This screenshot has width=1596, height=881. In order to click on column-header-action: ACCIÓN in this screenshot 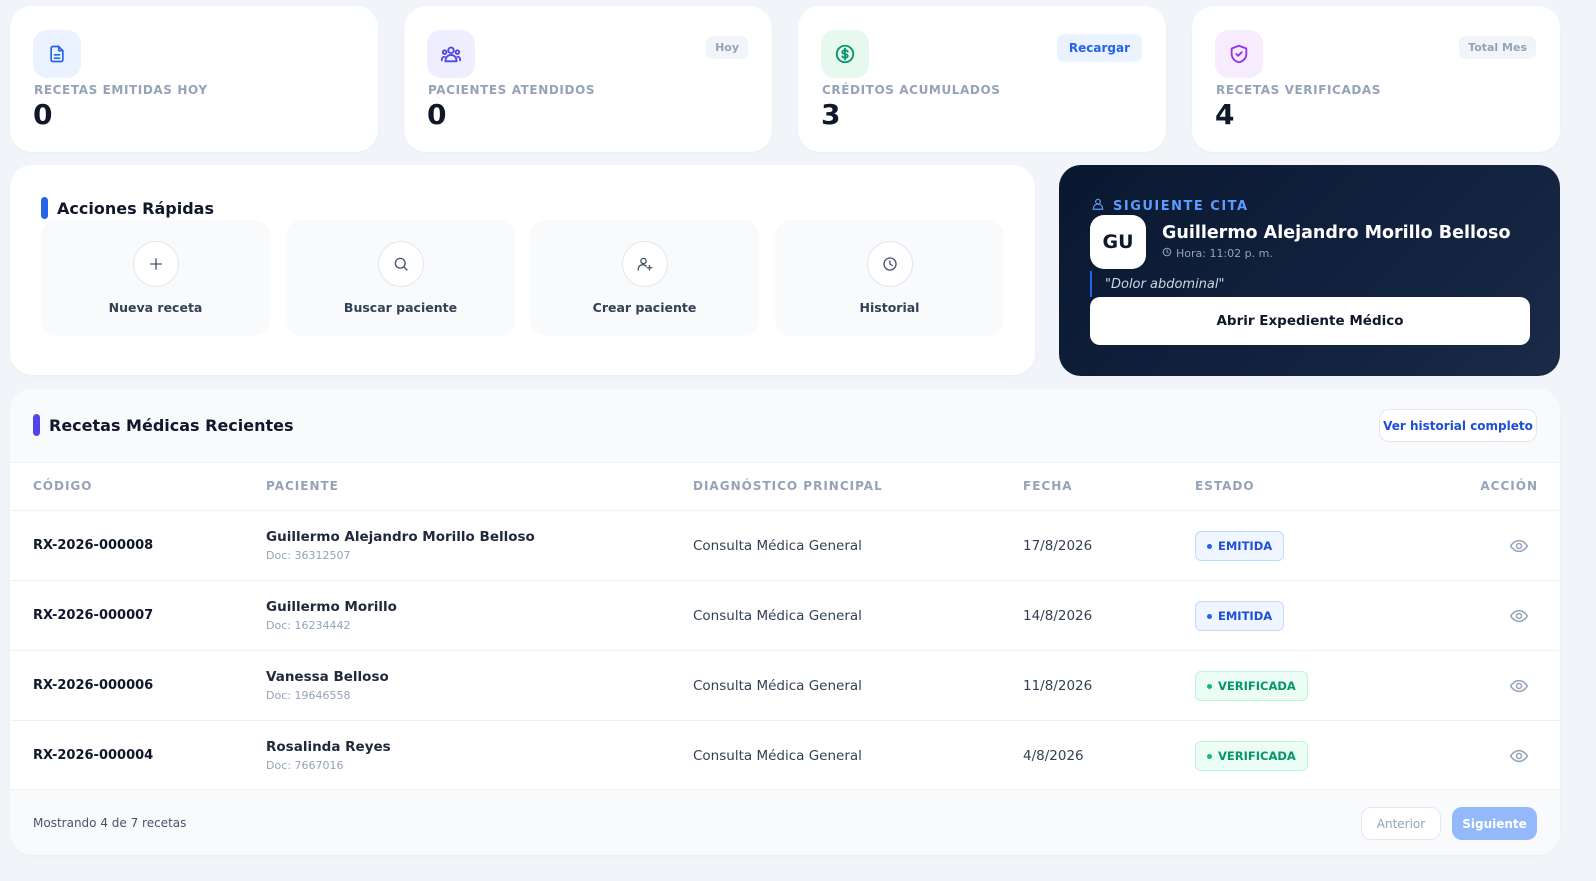, I will do `click(1509, 486)`.